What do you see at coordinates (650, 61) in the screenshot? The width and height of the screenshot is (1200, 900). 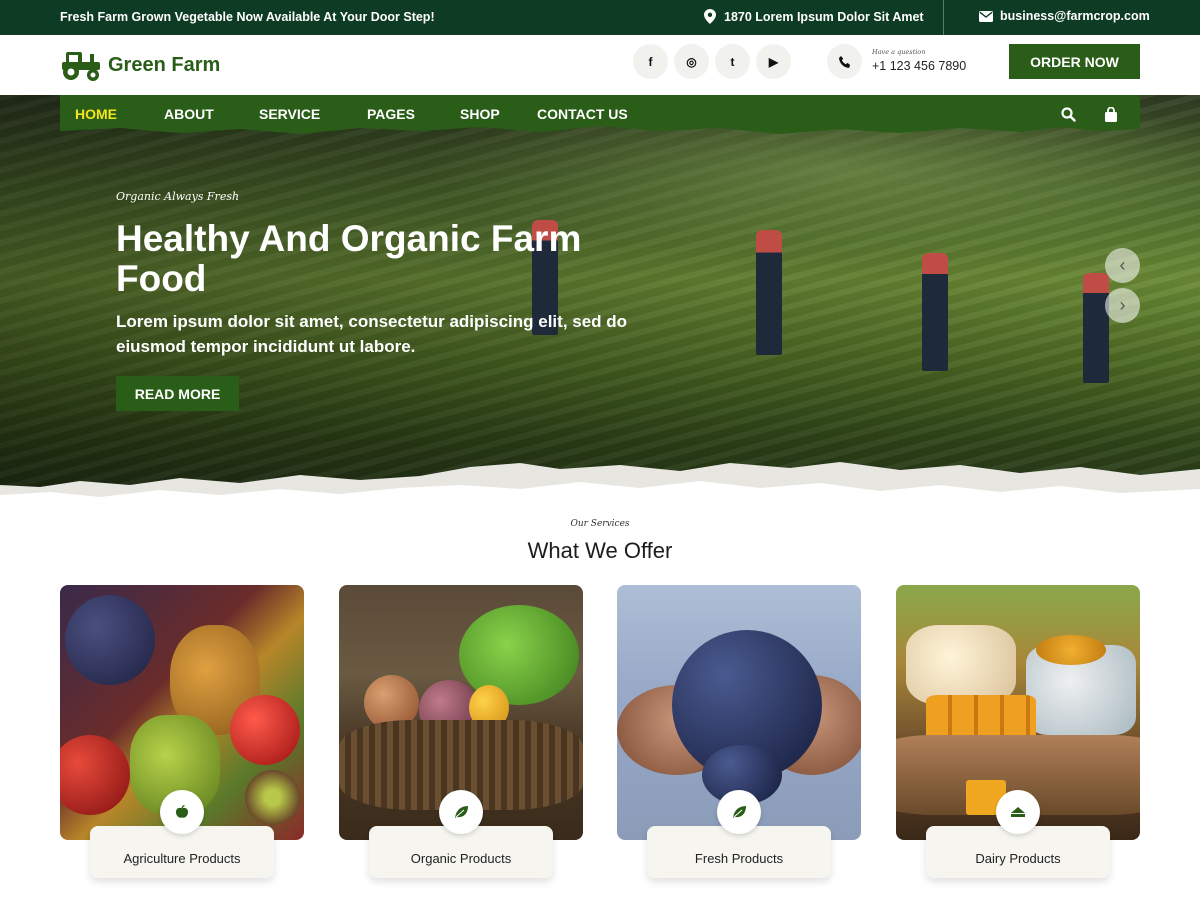 I see `facebook-icon: f` at bounding box center [650, 61].